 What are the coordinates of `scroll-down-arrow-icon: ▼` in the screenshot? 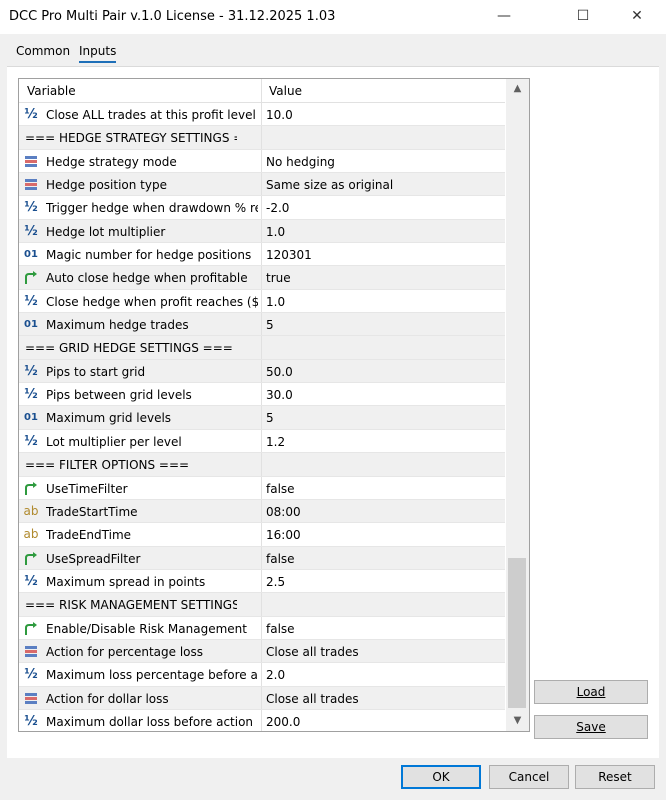 It's located at (517, 721).